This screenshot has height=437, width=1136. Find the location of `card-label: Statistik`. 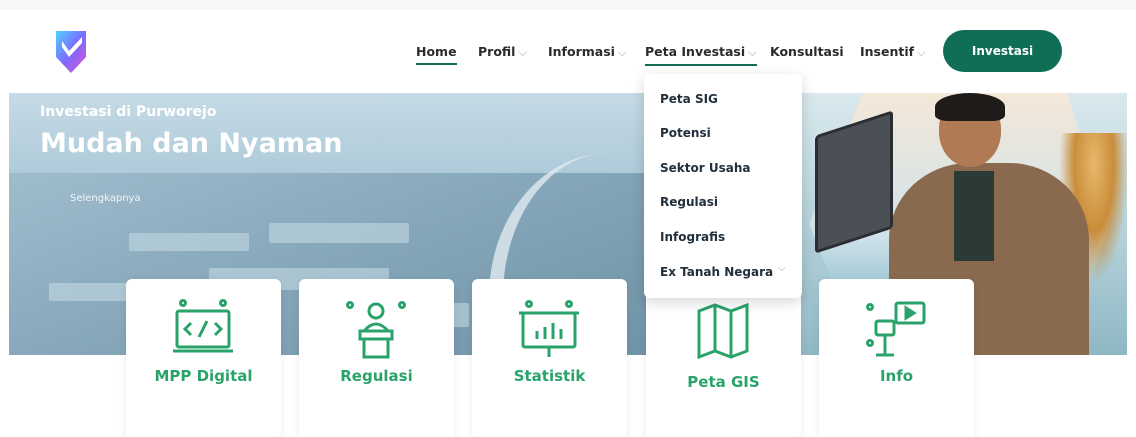

card-label: Statistik is located at coordinates (549, 376).